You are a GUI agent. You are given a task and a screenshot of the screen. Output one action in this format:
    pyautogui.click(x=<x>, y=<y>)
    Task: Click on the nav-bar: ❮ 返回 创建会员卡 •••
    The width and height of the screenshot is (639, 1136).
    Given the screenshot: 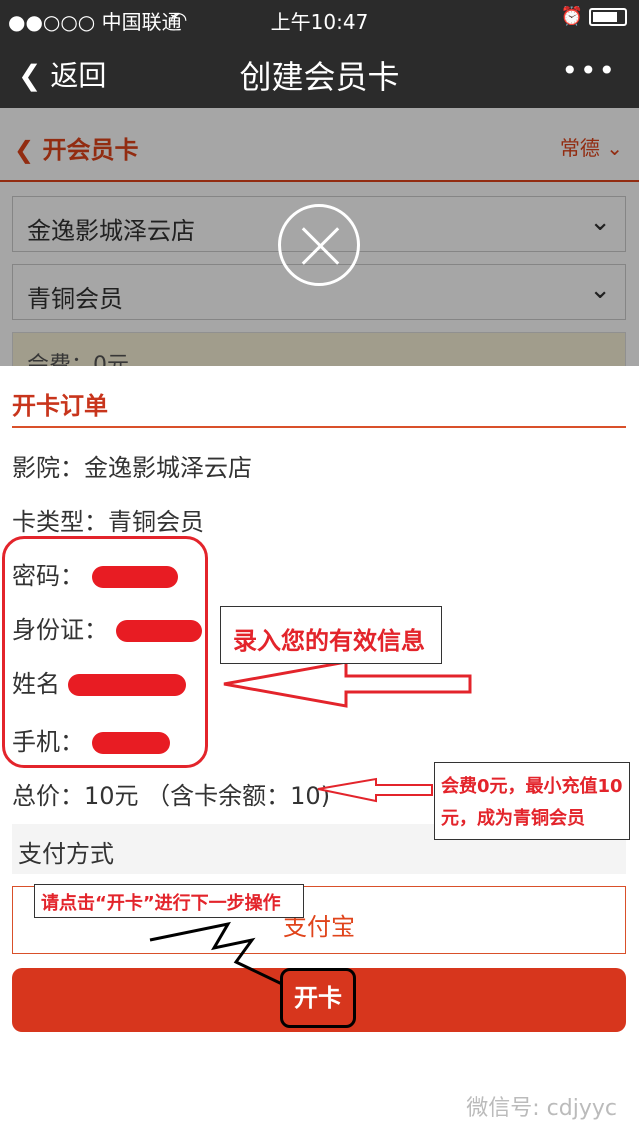 What is the action you would take?
    pyautogui.click(x=319, y=72)
    